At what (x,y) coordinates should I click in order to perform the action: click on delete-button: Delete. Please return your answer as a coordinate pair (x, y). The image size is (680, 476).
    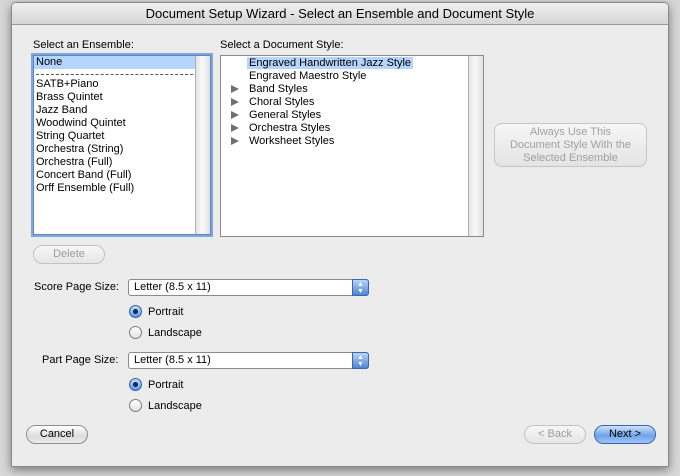
    Looking at the image, I should click on (69, 254).